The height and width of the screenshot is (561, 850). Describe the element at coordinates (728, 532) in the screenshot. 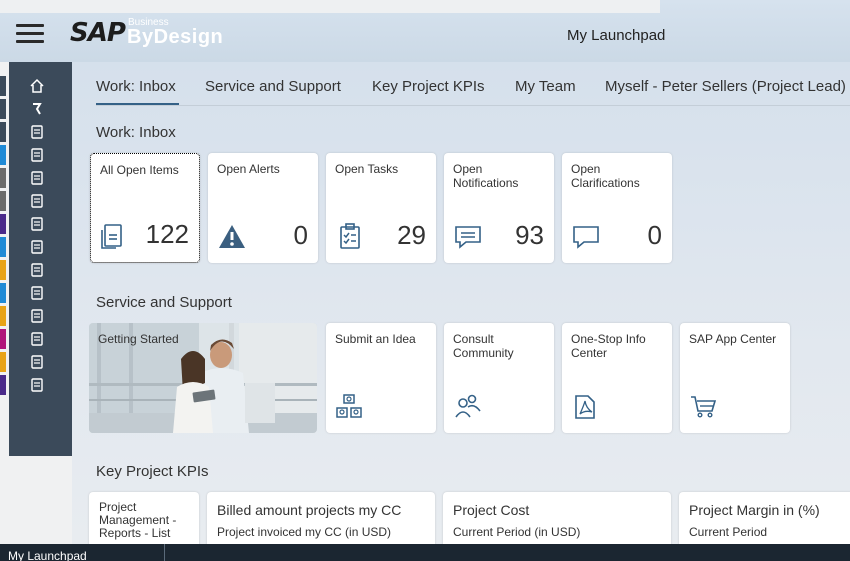

I see `kpi-tile-subtitle: Current Period` at that location.